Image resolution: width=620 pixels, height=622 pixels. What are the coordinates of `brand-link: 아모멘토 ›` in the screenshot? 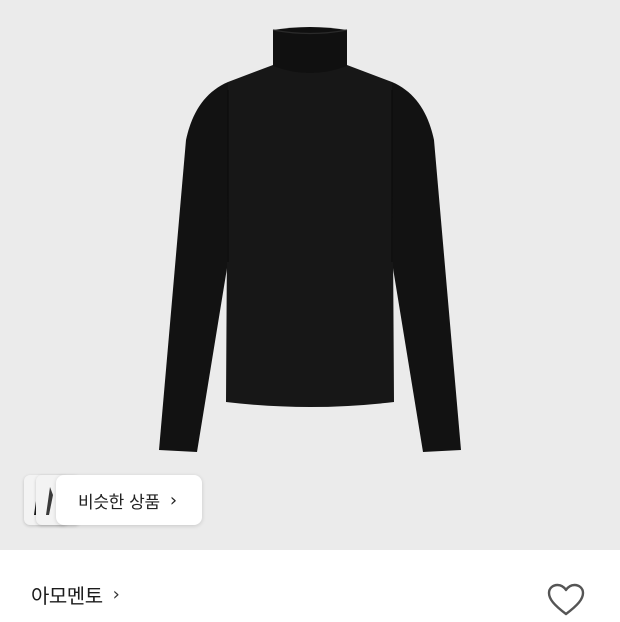 It's located at (75, 594).